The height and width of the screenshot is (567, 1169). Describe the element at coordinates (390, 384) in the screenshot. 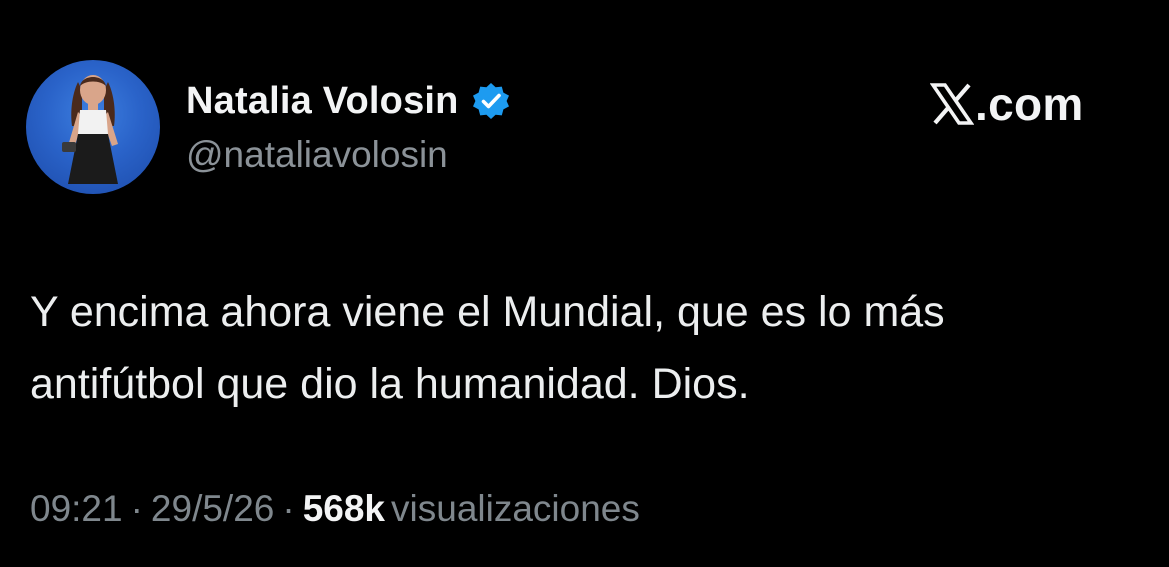

I see `tweet-text-line: antifútbol que dio la humanidad. Dios.` at that location.